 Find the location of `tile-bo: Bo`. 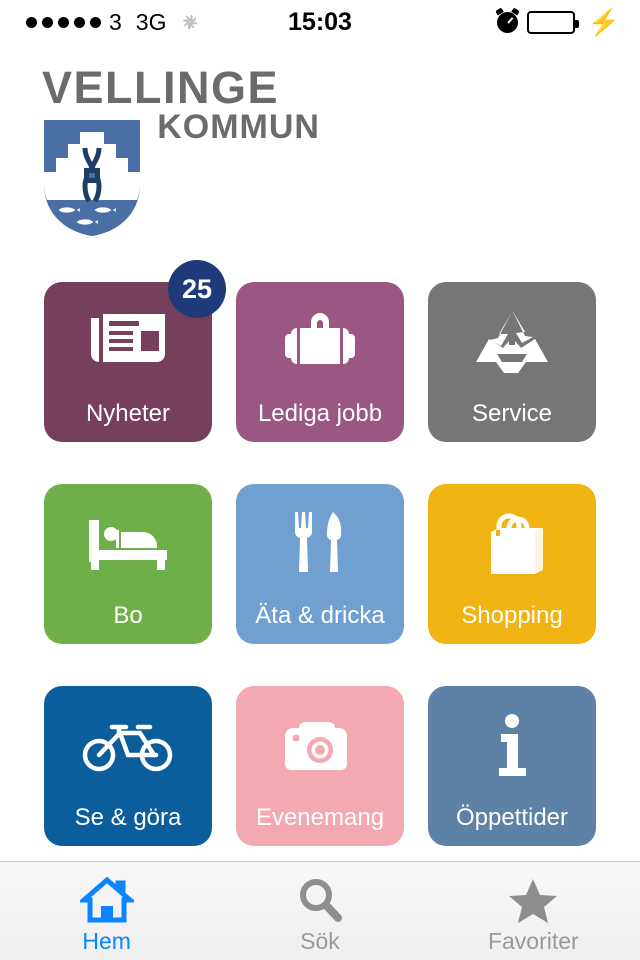

tile-bo: Bo is located at coordinates (128, 564).